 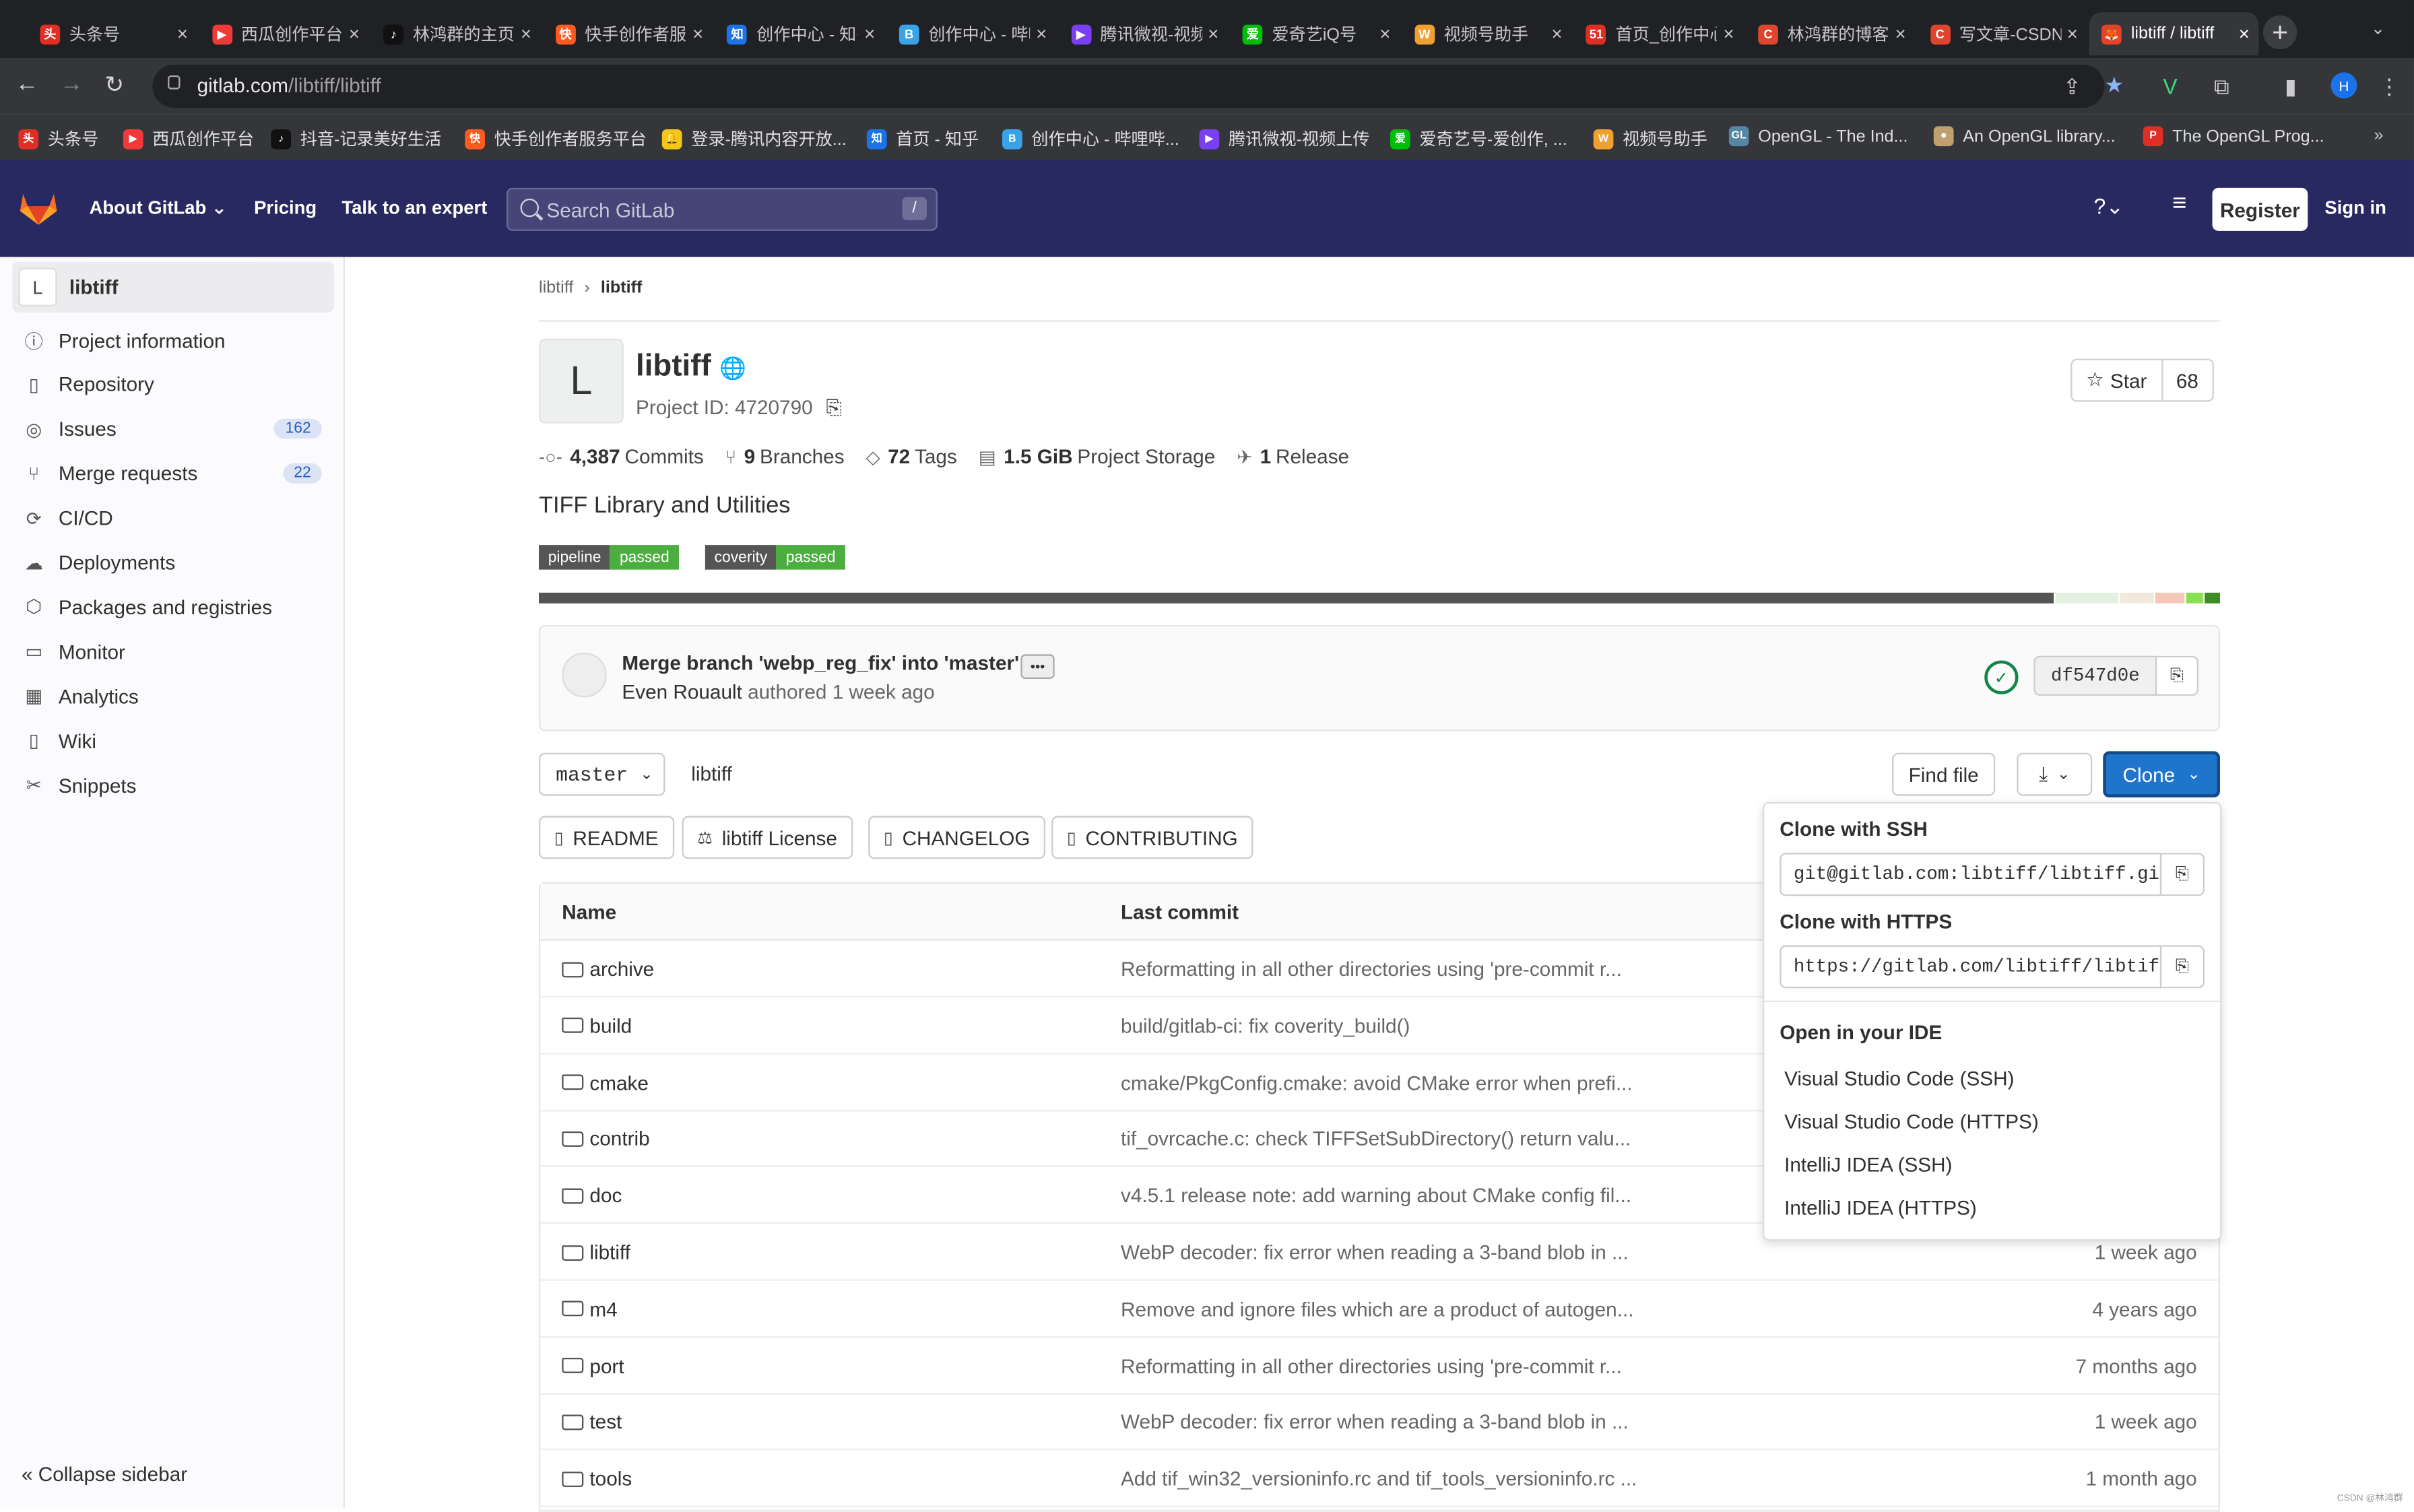 What do you see at coordinates (1486, 33) in the screenshot?
I see `browser-tab: W 视频号助手 ×` at bounding box center [1486, 33].